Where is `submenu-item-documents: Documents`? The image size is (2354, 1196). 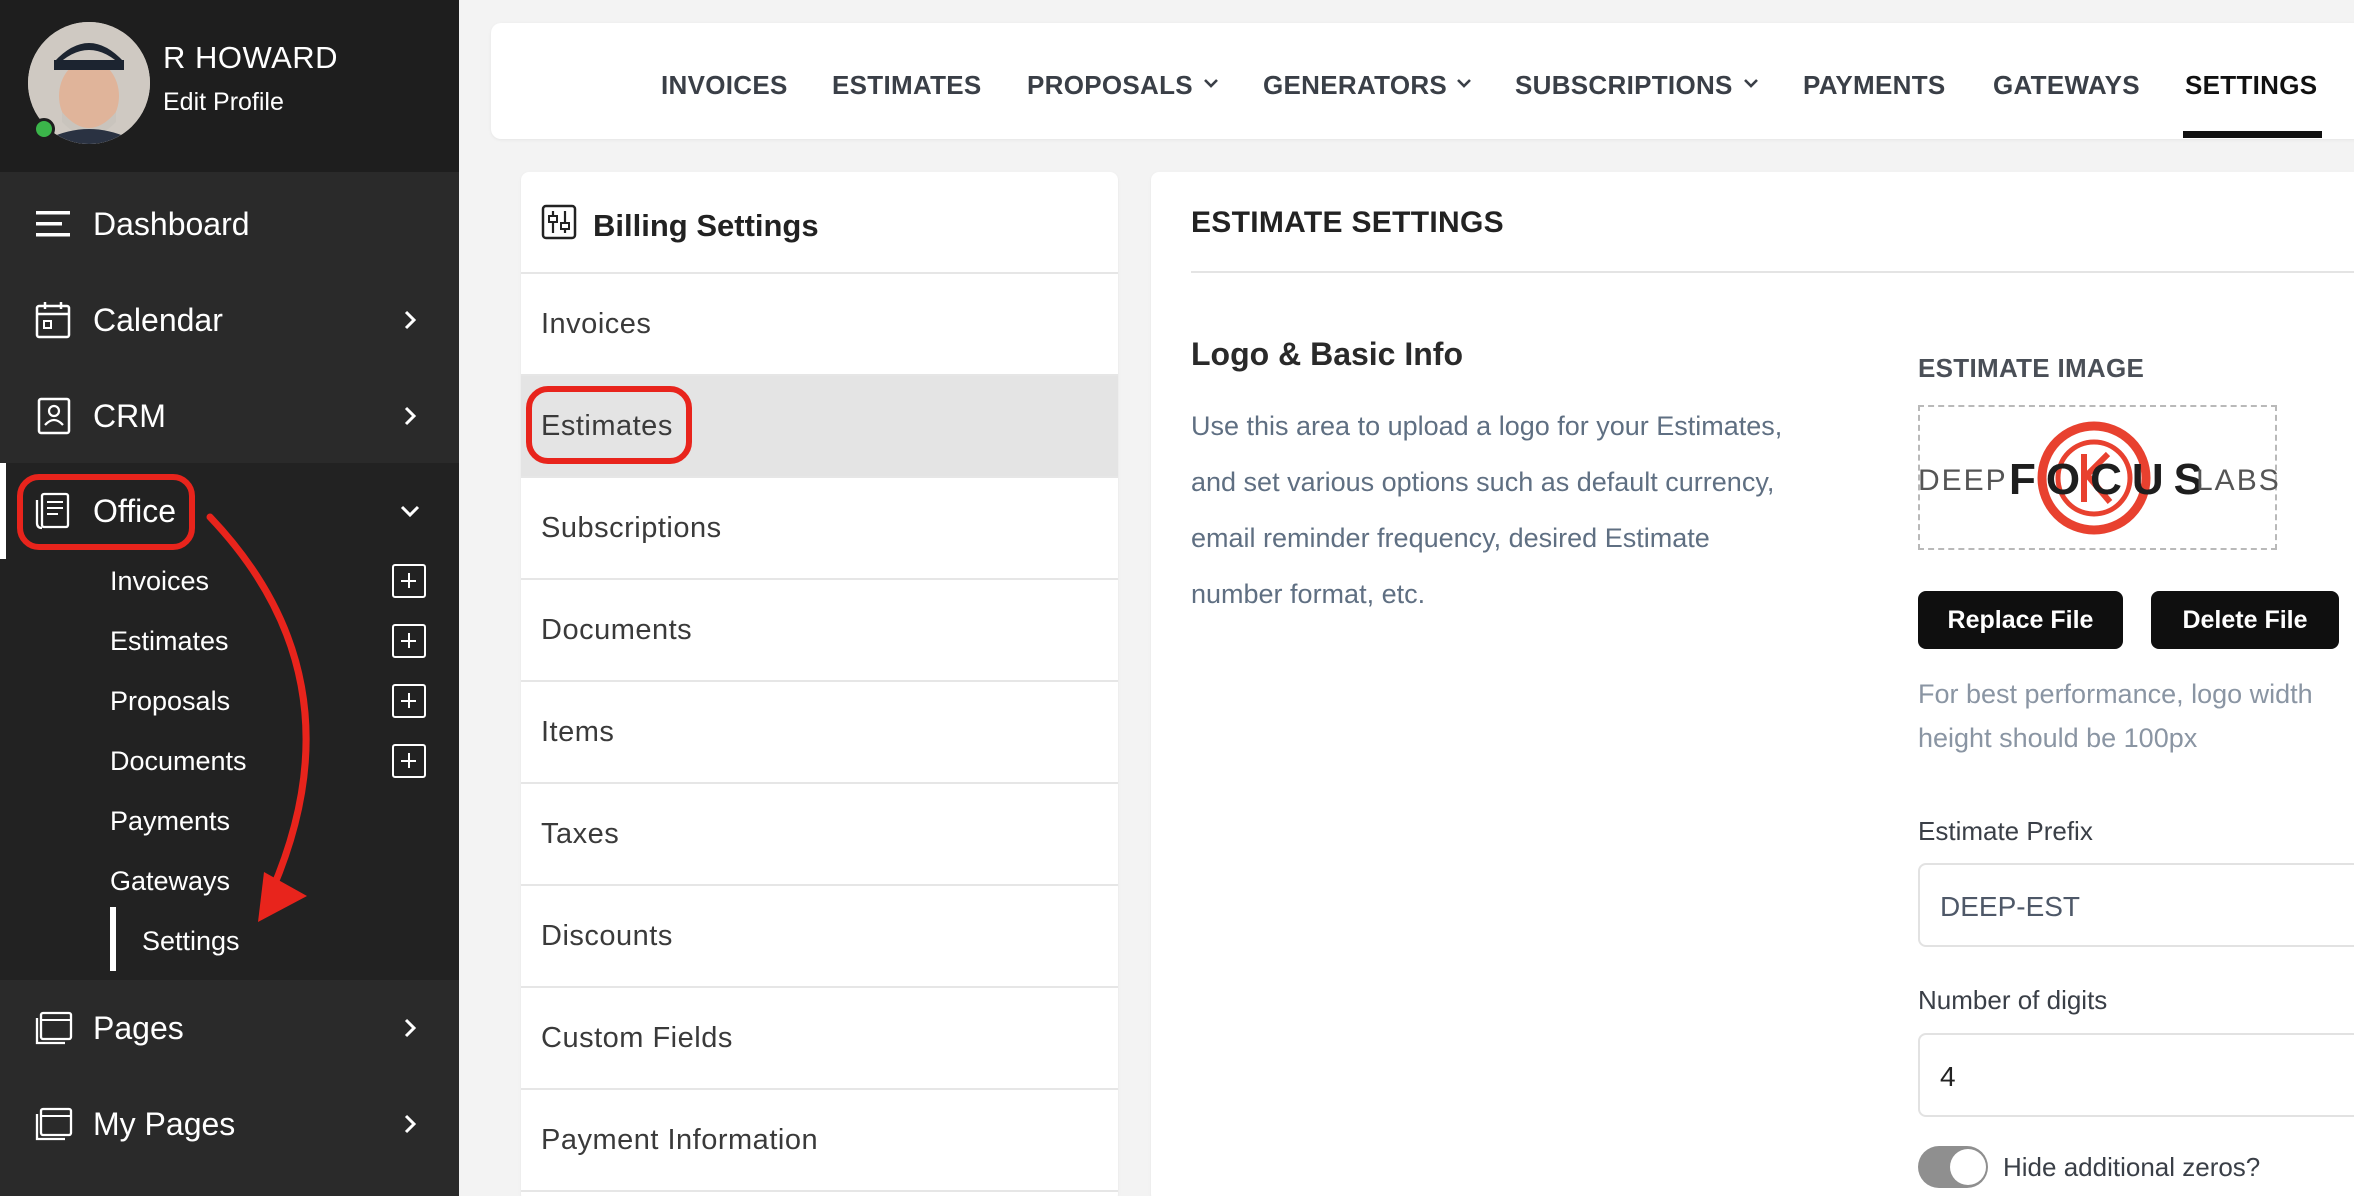
submenu-item-documents: Documents is located at coordinates (178, 761).